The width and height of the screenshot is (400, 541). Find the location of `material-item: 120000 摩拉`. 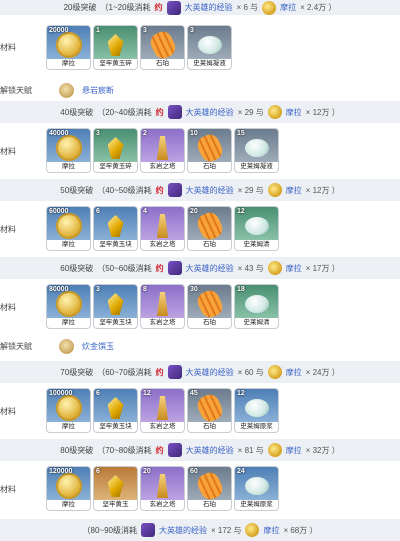

material-item: 120000 摩拉 is located at coordinates (68, 488).